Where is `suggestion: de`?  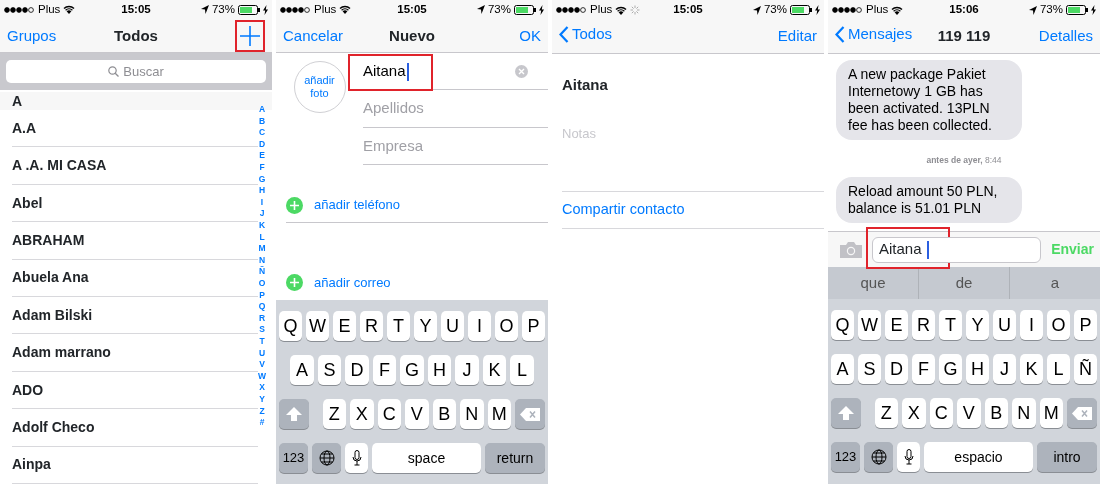
suggestion: de is located at coordinates (964, 283).